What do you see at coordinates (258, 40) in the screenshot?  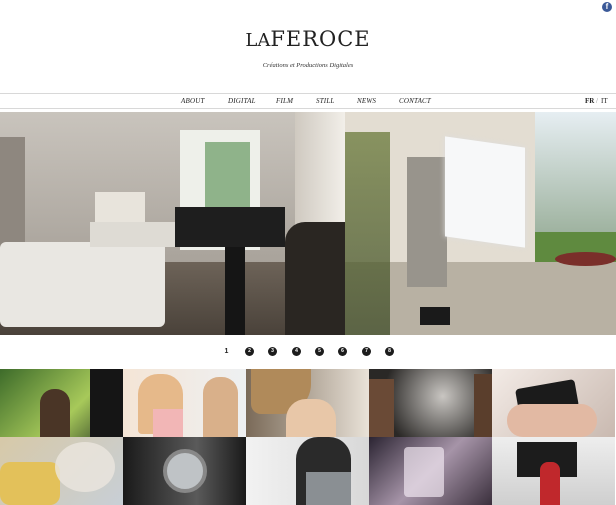 I see `logo-prefix: La` at bounding box center [258, 40].